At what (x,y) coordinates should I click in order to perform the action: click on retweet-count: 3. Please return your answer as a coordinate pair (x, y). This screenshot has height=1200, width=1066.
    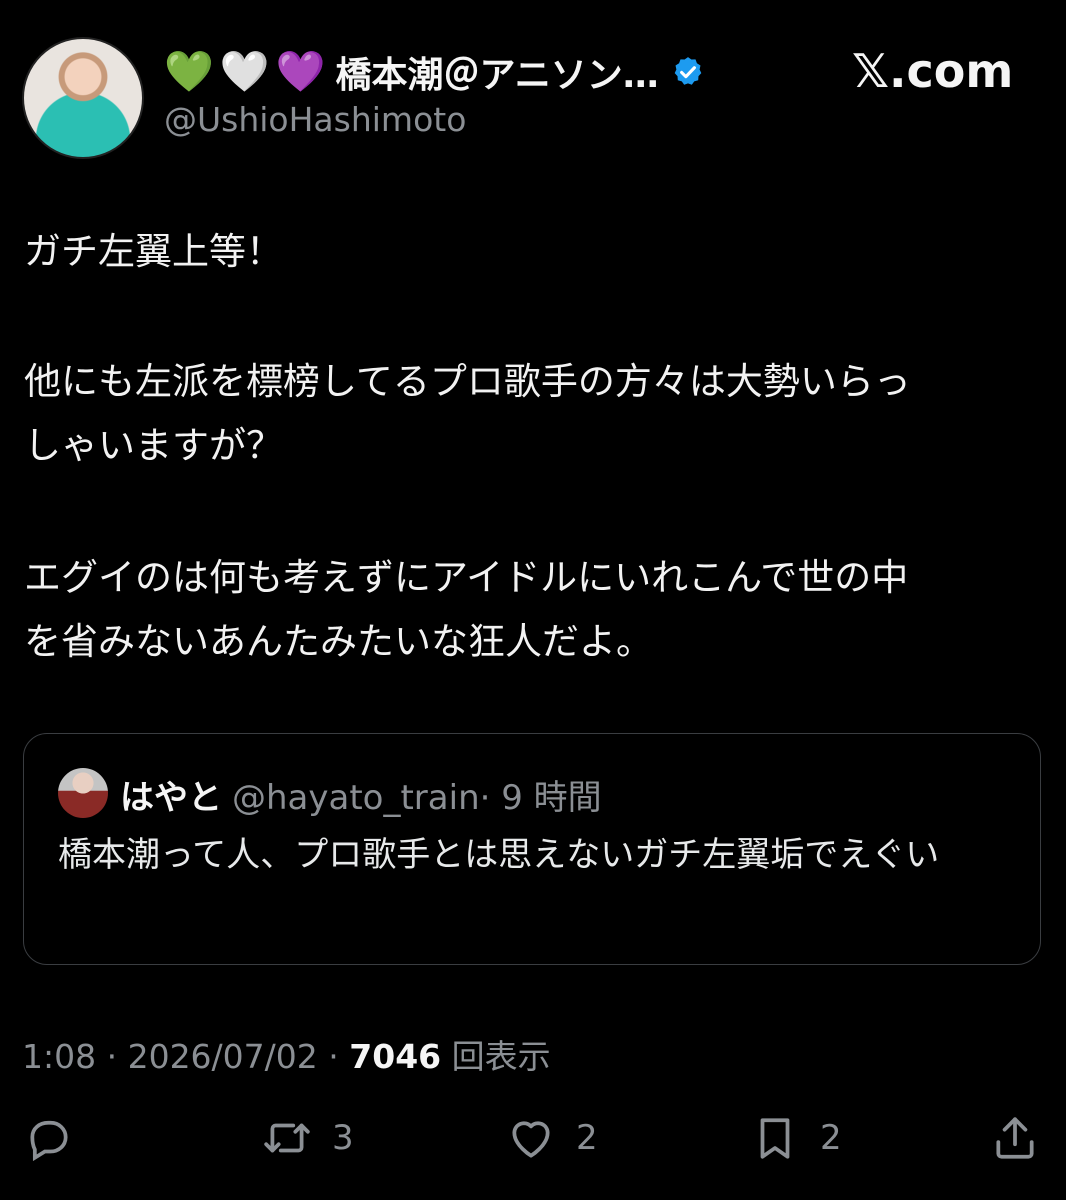
    Looking at the image, I should click on (343, 1138).